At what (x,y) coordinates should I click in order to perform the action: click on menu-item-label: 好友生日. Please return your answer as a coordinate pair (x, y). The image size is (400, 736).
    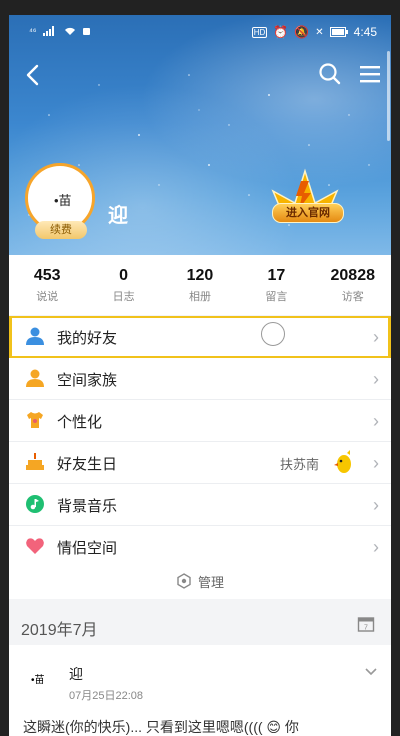
    Looking at the image, I should click on (87, 464).